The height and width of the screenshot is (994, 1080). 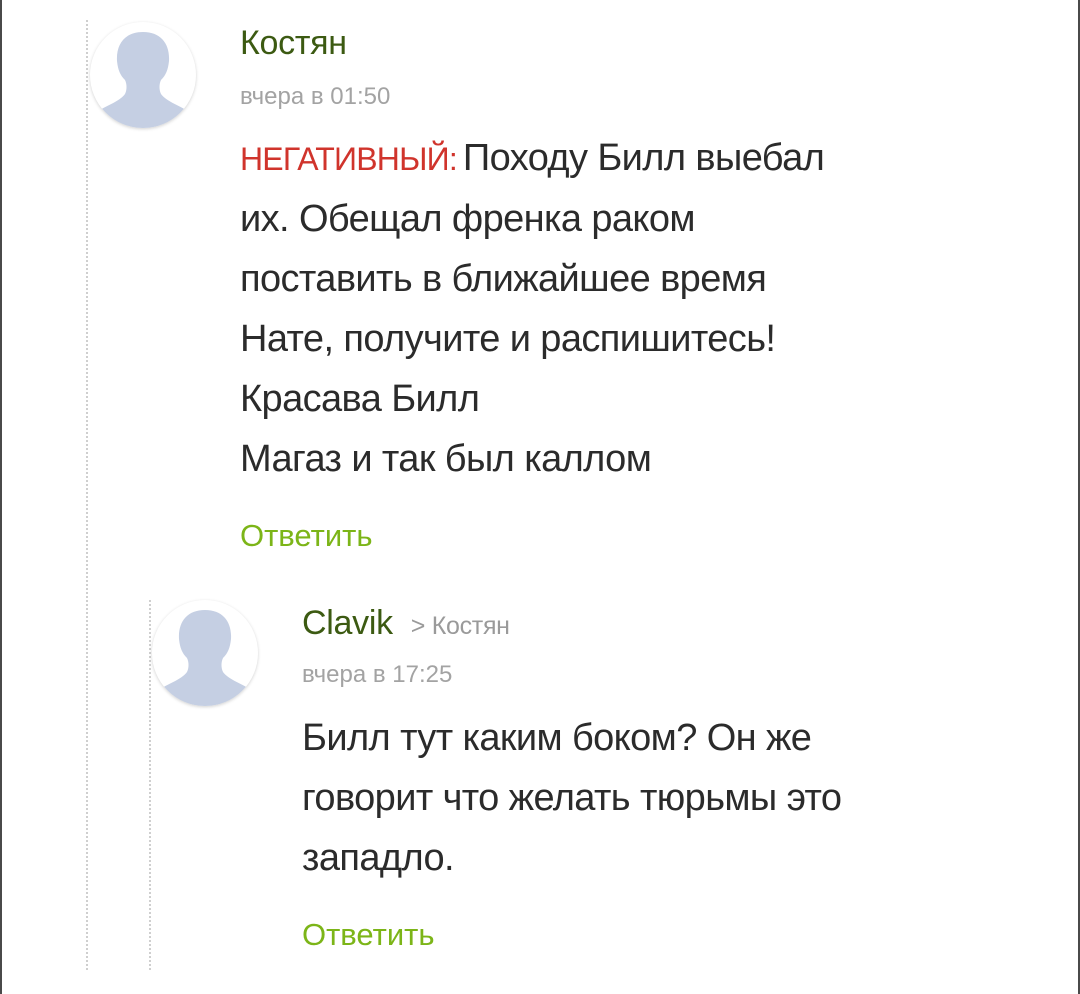 I want to click on reply-to-link: > Костян, so click(x=460, y=626).